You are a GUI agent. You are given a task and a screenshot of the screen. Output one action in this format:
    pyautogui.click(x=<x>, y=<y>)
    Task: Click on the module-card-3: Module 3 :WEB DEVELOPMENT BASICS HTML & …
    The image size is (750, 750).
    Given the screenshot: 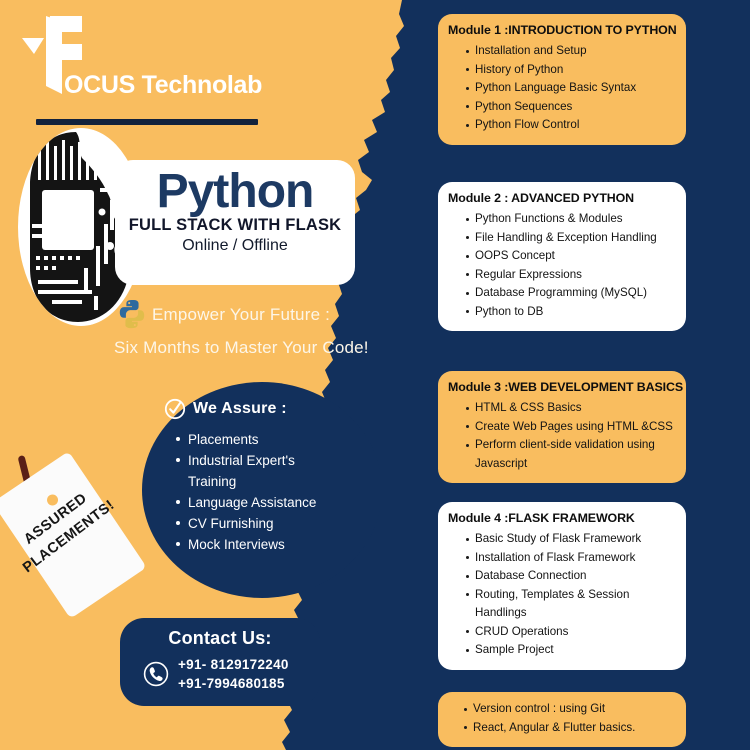 What is the action you would take?
    pyautogui.click(x=562, y=427)
    